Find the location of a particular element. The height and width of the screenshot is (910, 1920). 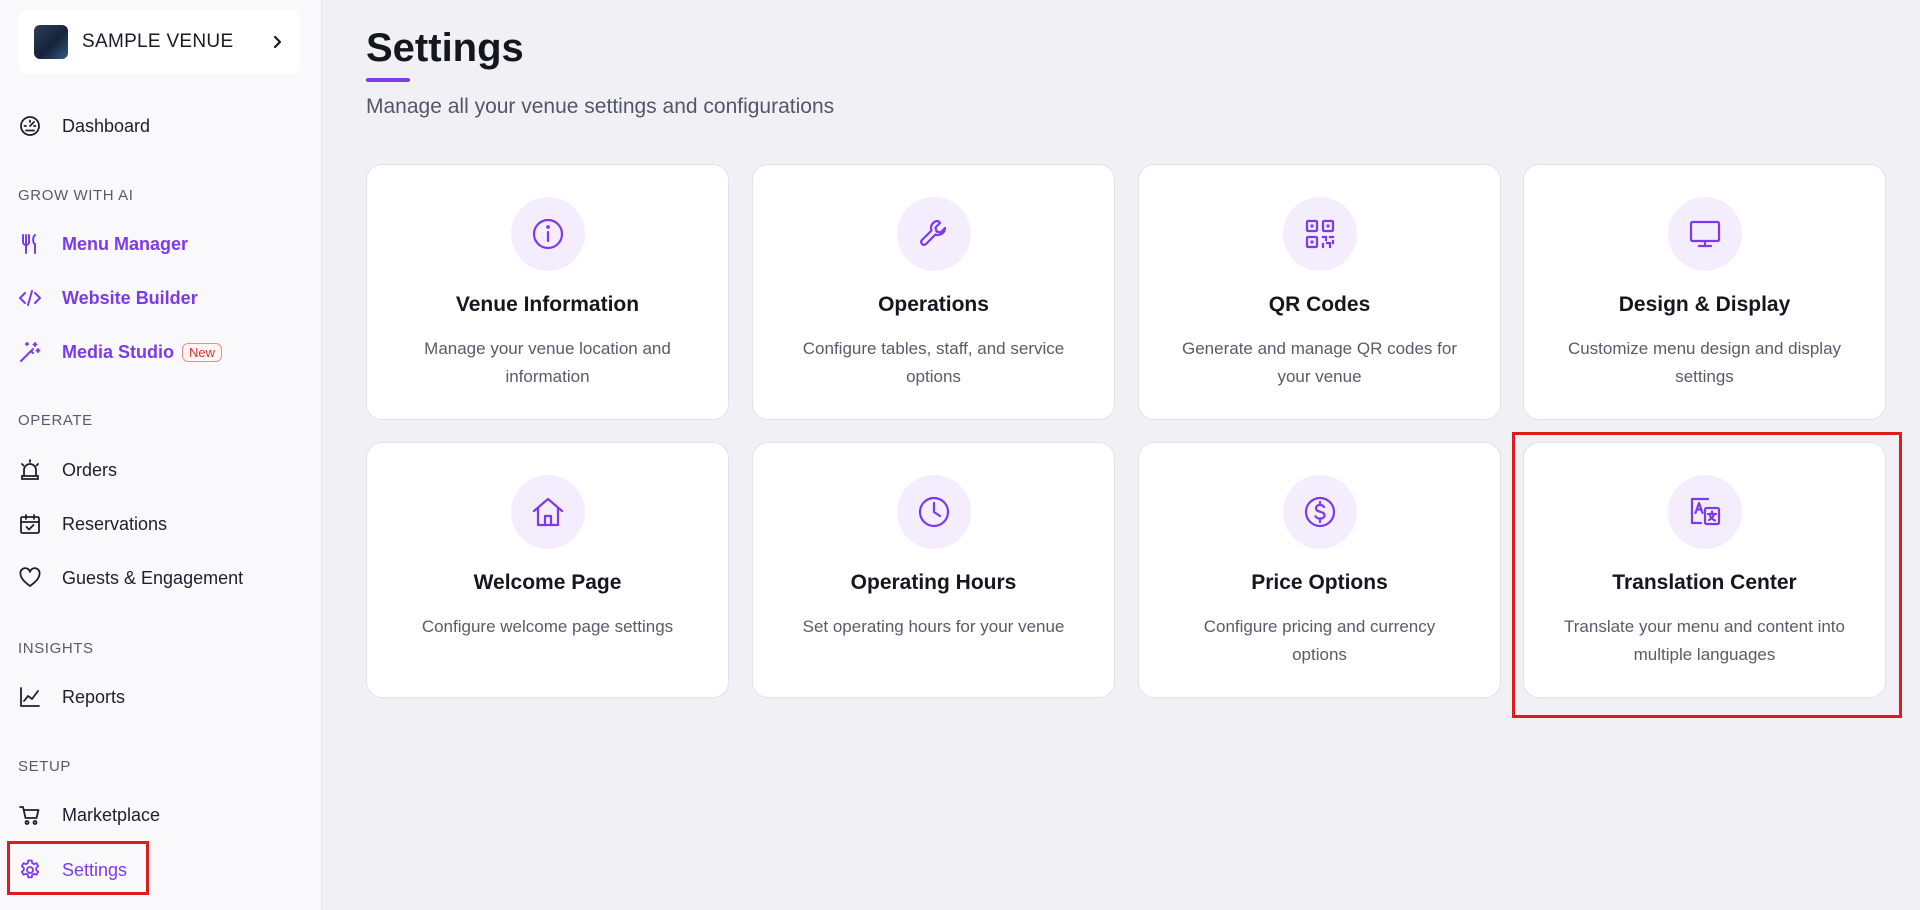

new-badge: New is located at coordinates (202, 352).